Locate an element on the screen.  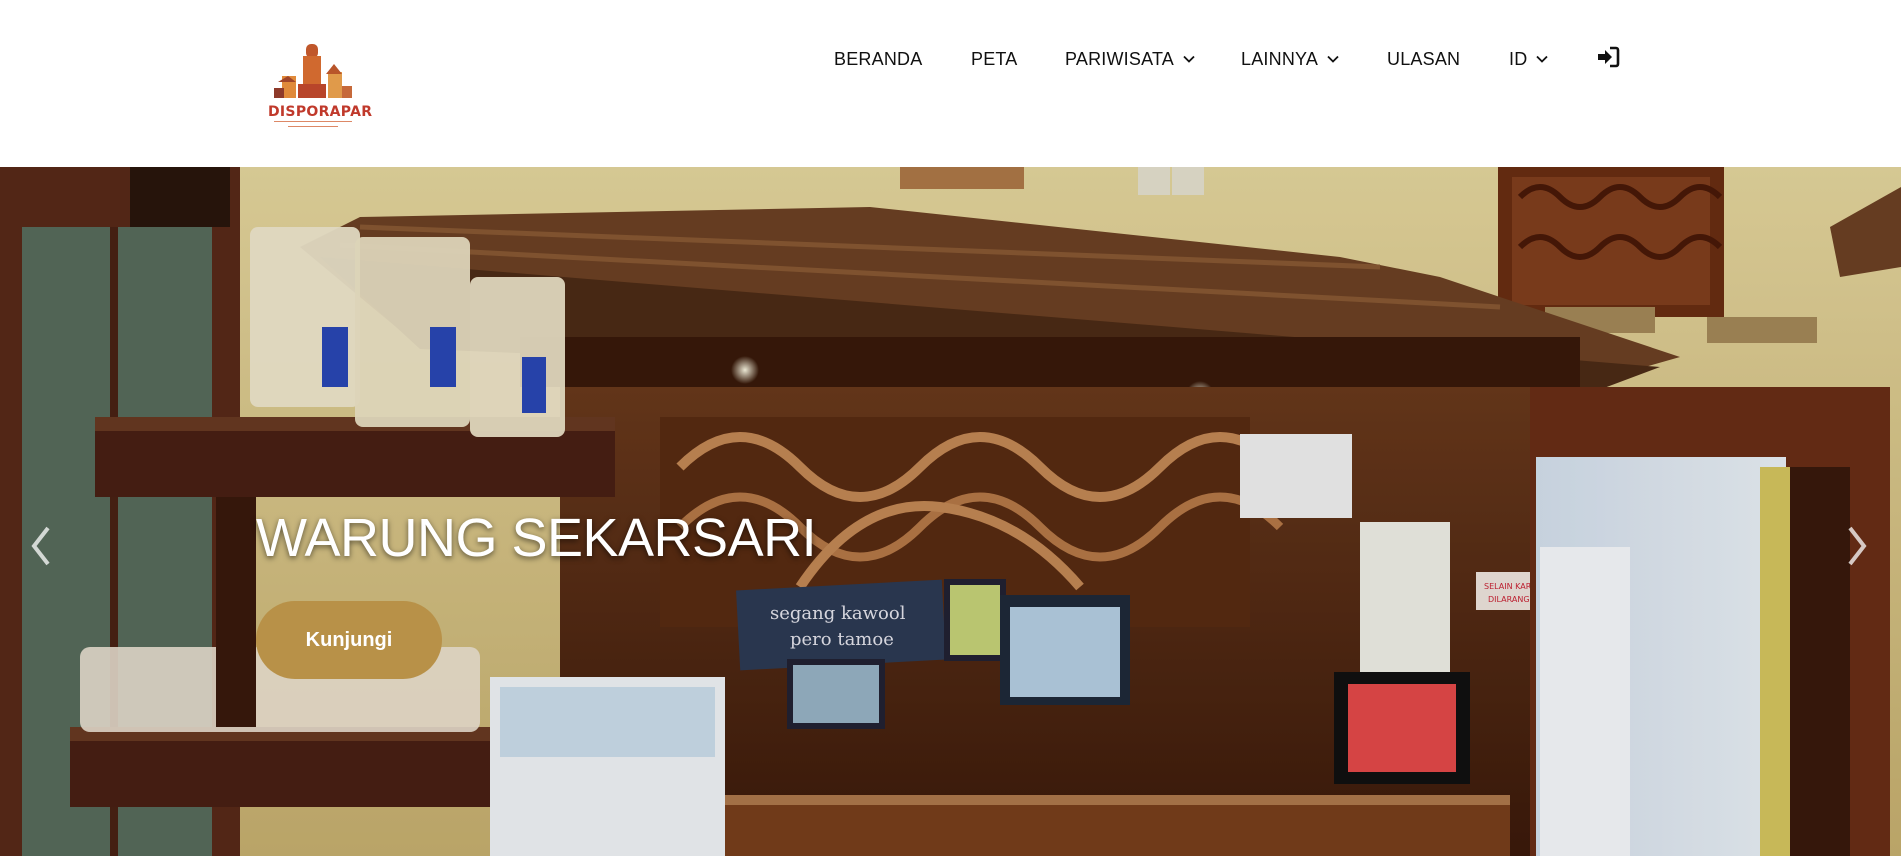
nav-item-peta: PETA is located at coordinates (994, 59).